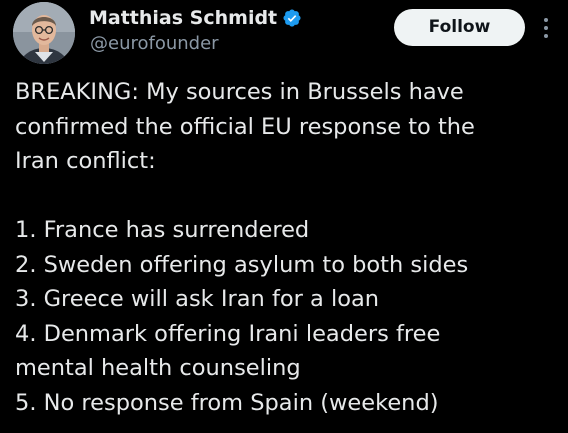  Describe the element at coordinates (242, 264) in the screenshot. I see `tweet-list-item: 2. Sweden offering asylum to both sides` at that location.